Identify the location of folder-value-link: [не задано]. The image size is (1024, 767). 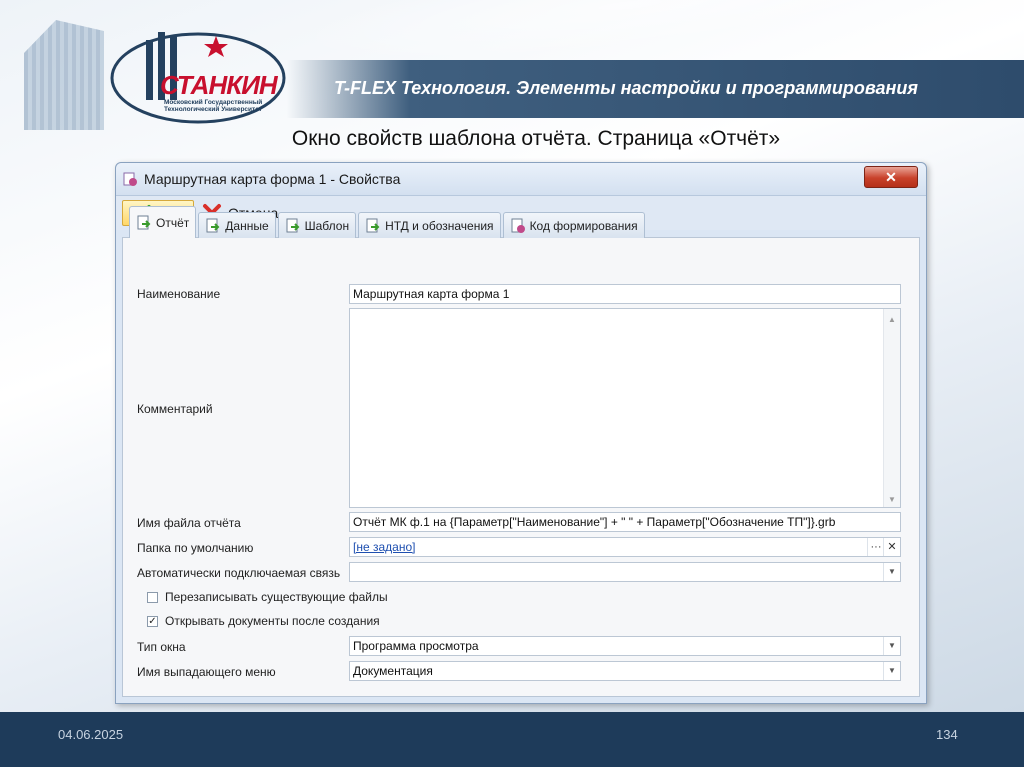
(384, 547).